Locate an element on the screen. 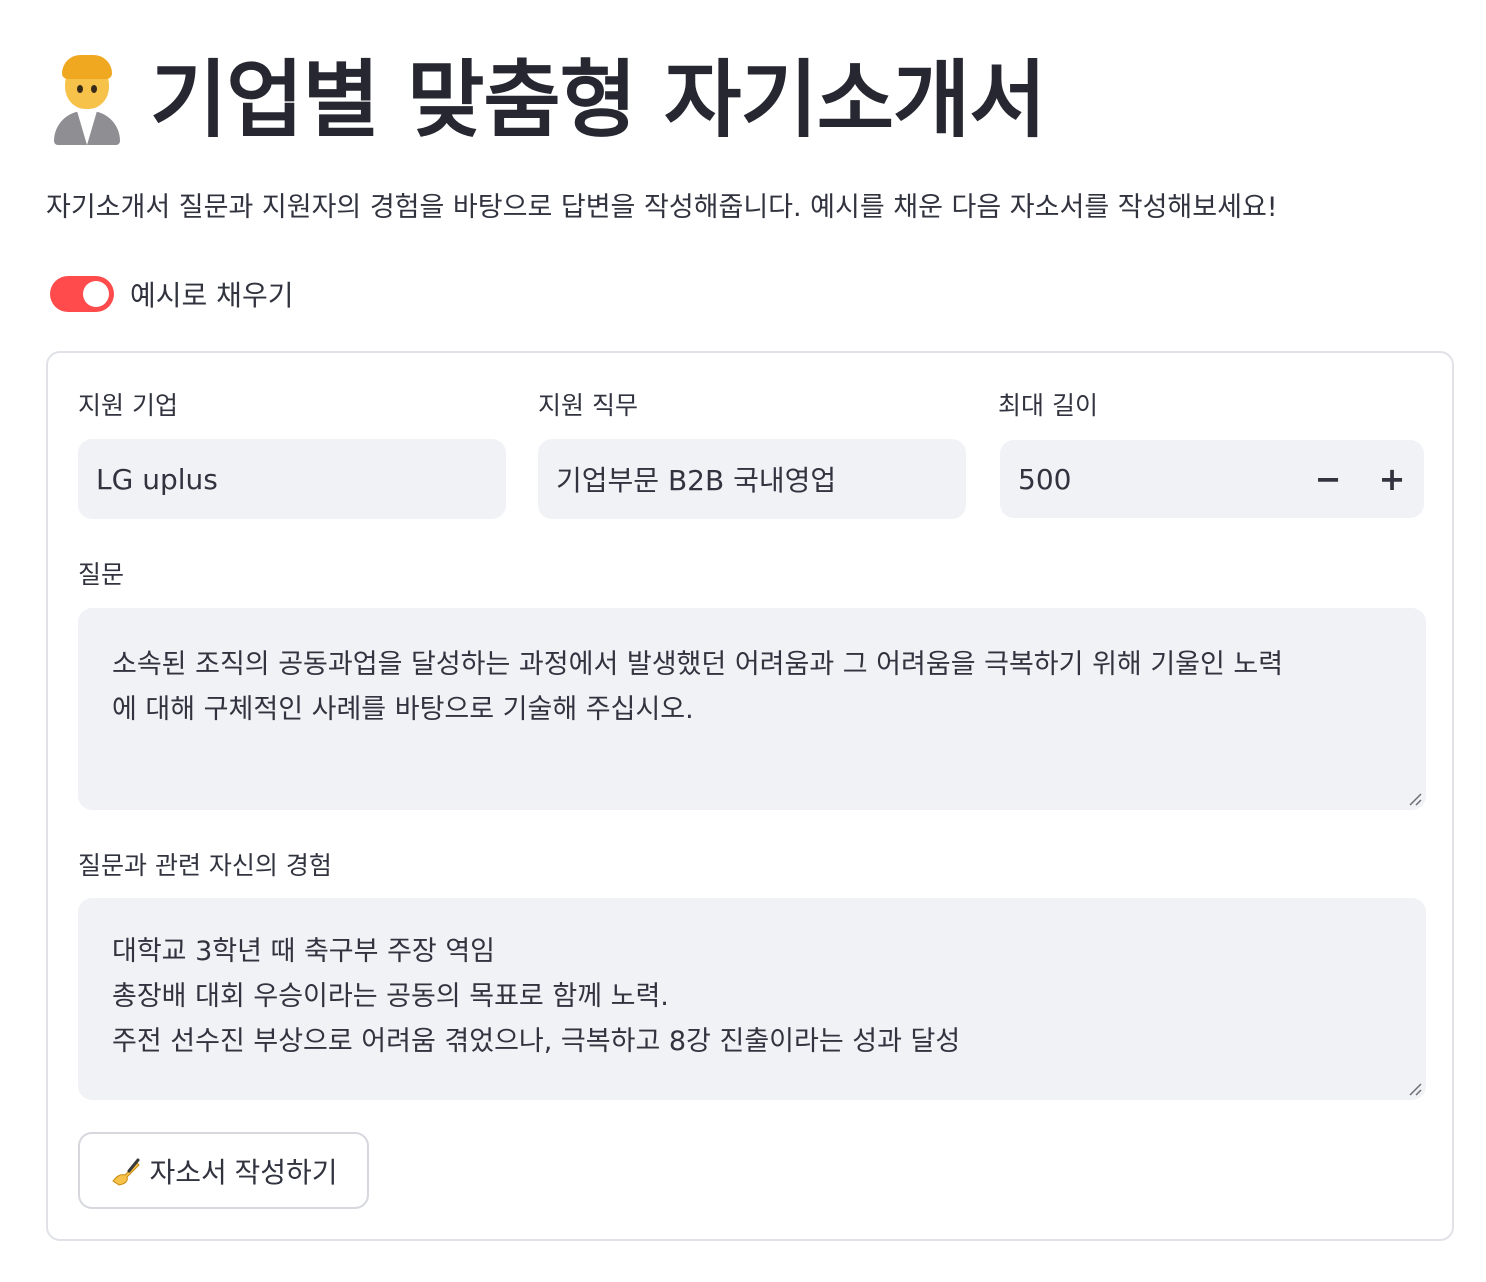 The image size is (1486, 1282). question-line: 에 대해 구체적인 사례를 바탕으로 기술해 주십시오. is located at coordinates (403, 709).